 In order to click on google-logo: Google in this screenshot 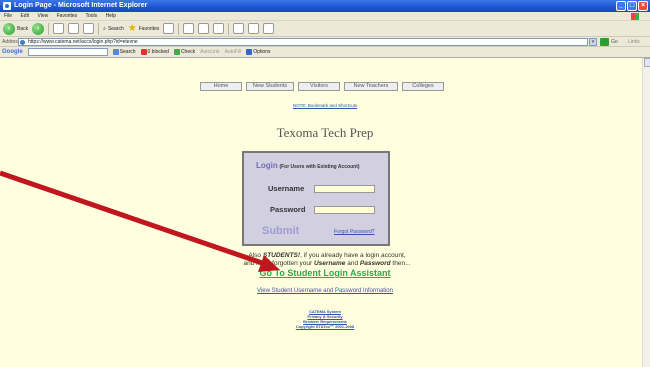, I will do `click(12, 52)`.